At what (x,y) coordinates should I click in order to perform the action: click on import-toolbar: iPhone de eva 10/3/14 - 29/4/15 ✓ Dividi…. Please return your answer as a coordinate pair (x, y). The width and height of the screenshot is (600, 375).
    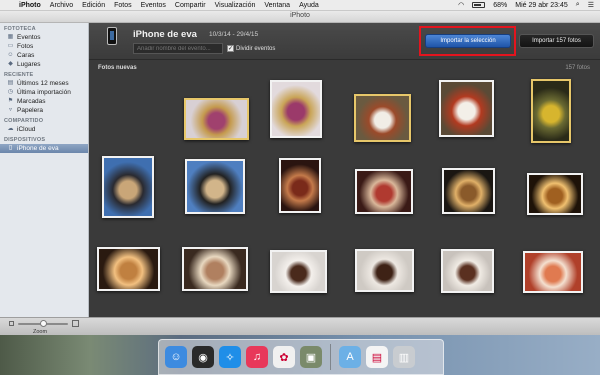
    Looking at the image, I should click on (344, 41).